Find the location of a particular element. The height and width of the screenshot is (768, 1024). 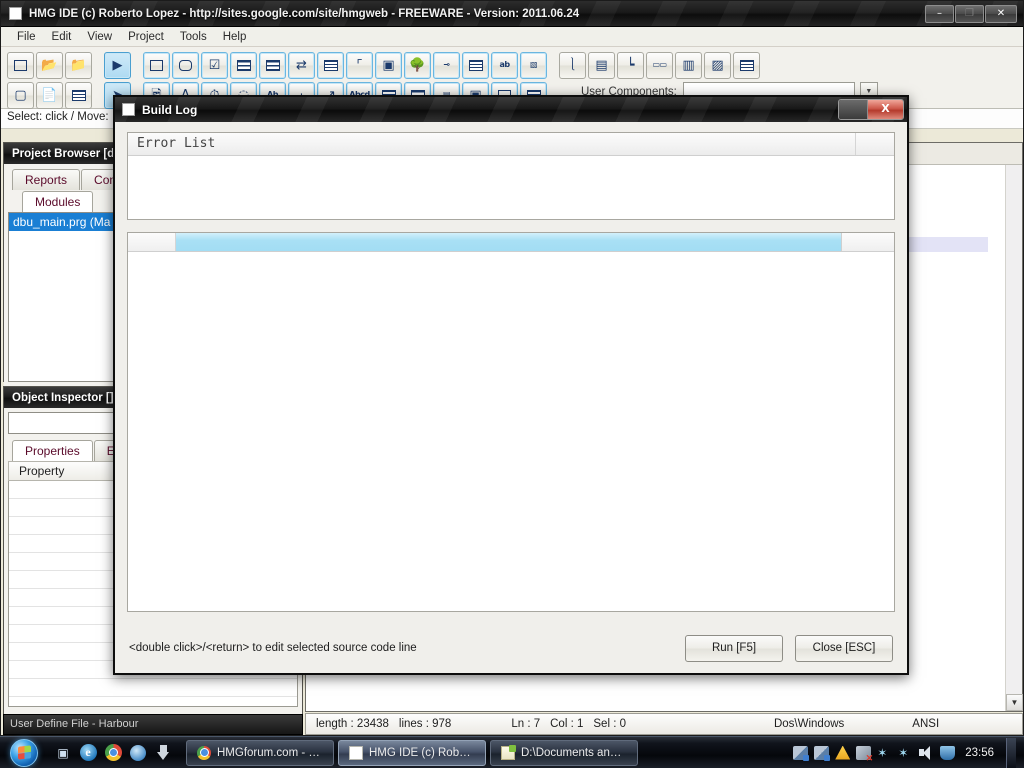

grid-control-icon is located at coordinates (330, 65).